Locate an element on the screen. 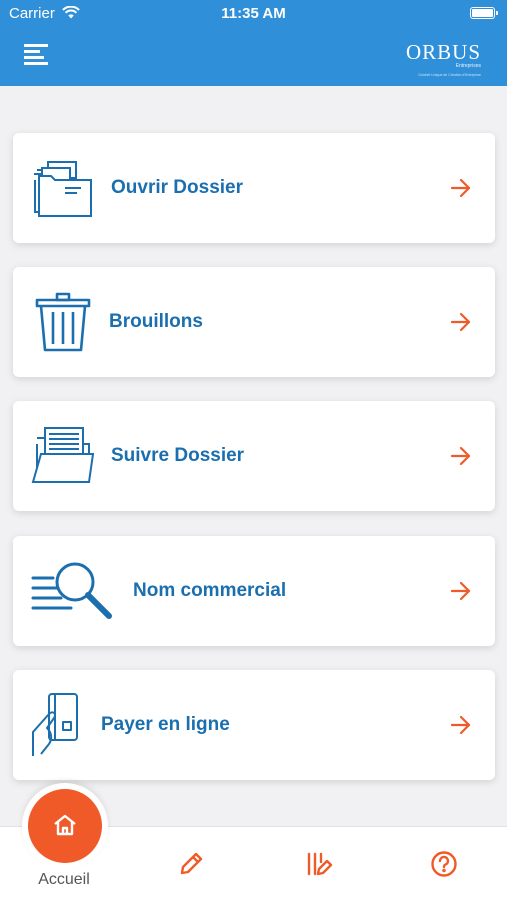 This screenshot has width=507, height=900. card-label-ouvrir-dossier: Ouvrir Dossier is located at coordinates (177, 187).